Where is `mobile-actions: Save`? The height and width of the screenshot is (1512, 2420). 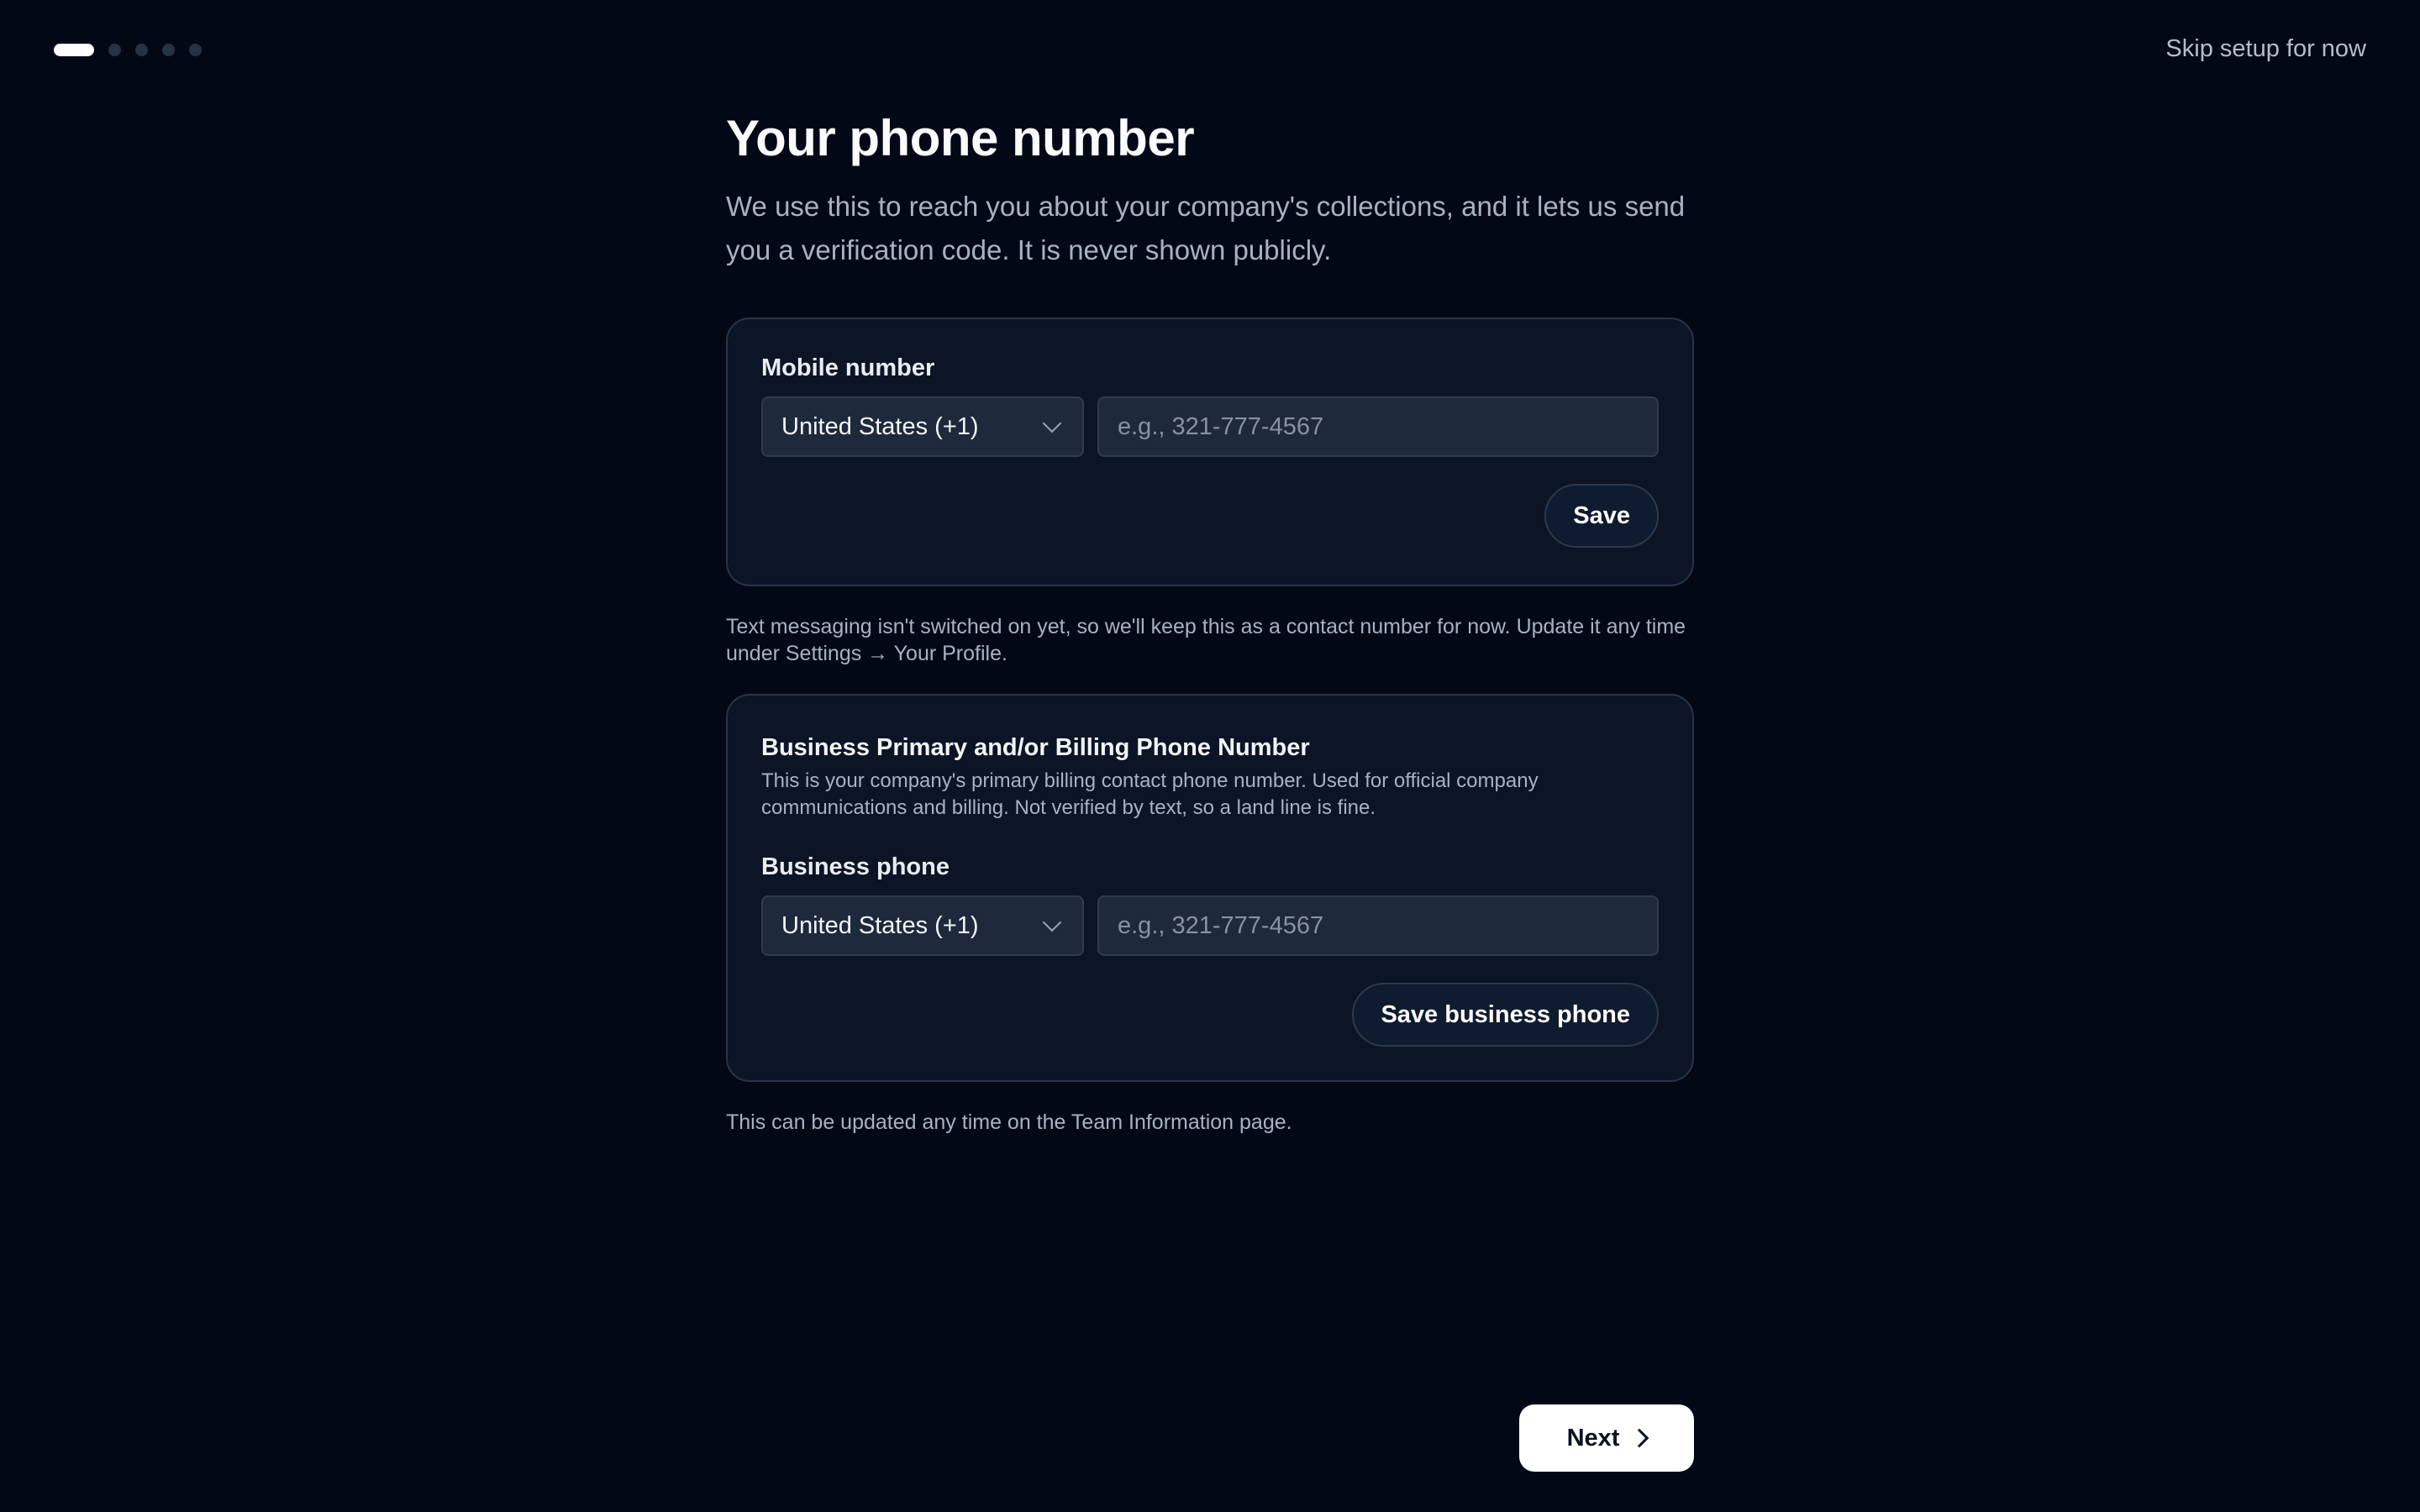
mobile-actions: Save is located at coordinates (1210, 516).